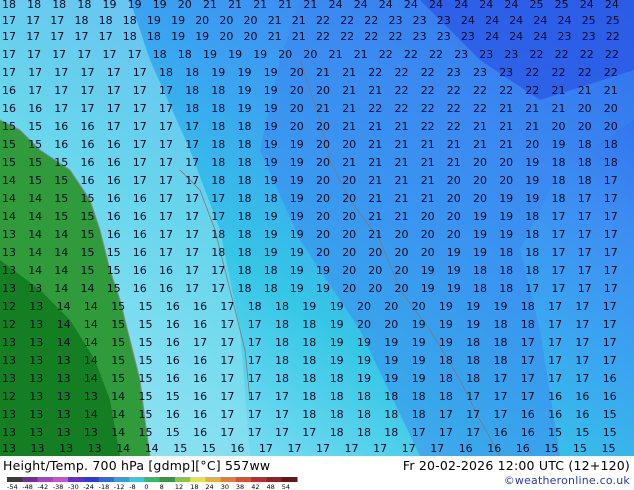  Describe the element at coordinates (137, 465) in the screenshot. I see `map-title: Height/Temp. 700 hPa [gdmp][°C] 557ww` at that location.